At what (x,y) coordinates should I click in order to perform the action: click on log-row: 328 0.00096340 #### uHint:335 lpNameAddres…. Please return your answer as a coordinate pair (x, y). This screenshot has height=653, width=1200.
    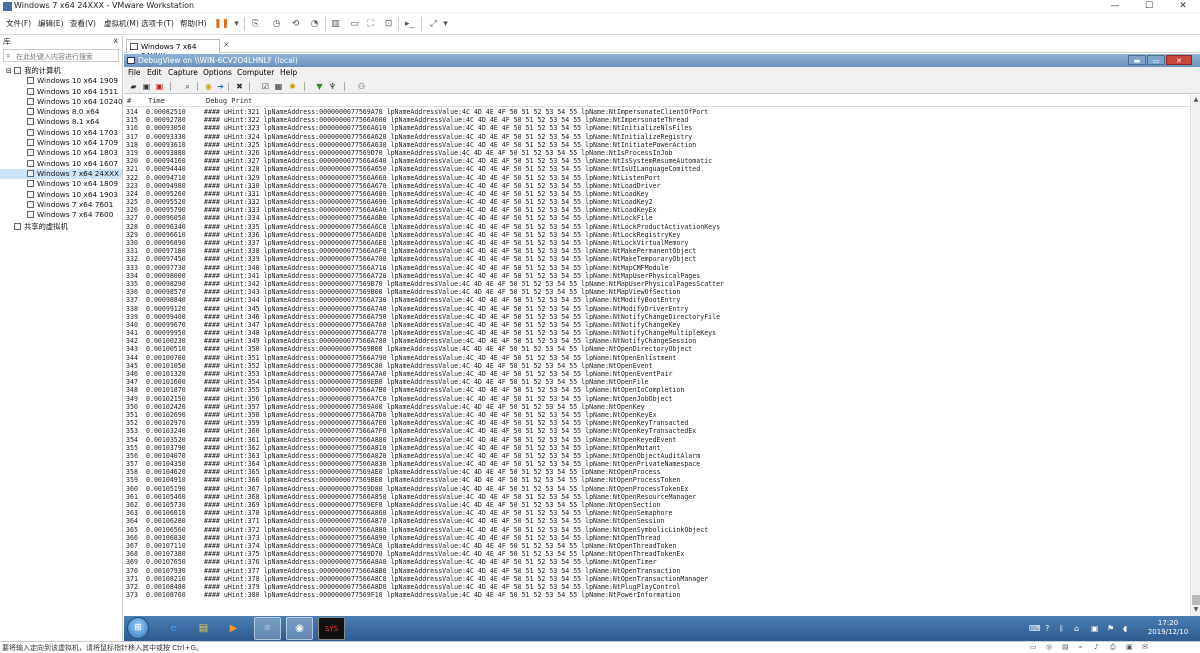
    Looking at the image, I should click on (657, 227).